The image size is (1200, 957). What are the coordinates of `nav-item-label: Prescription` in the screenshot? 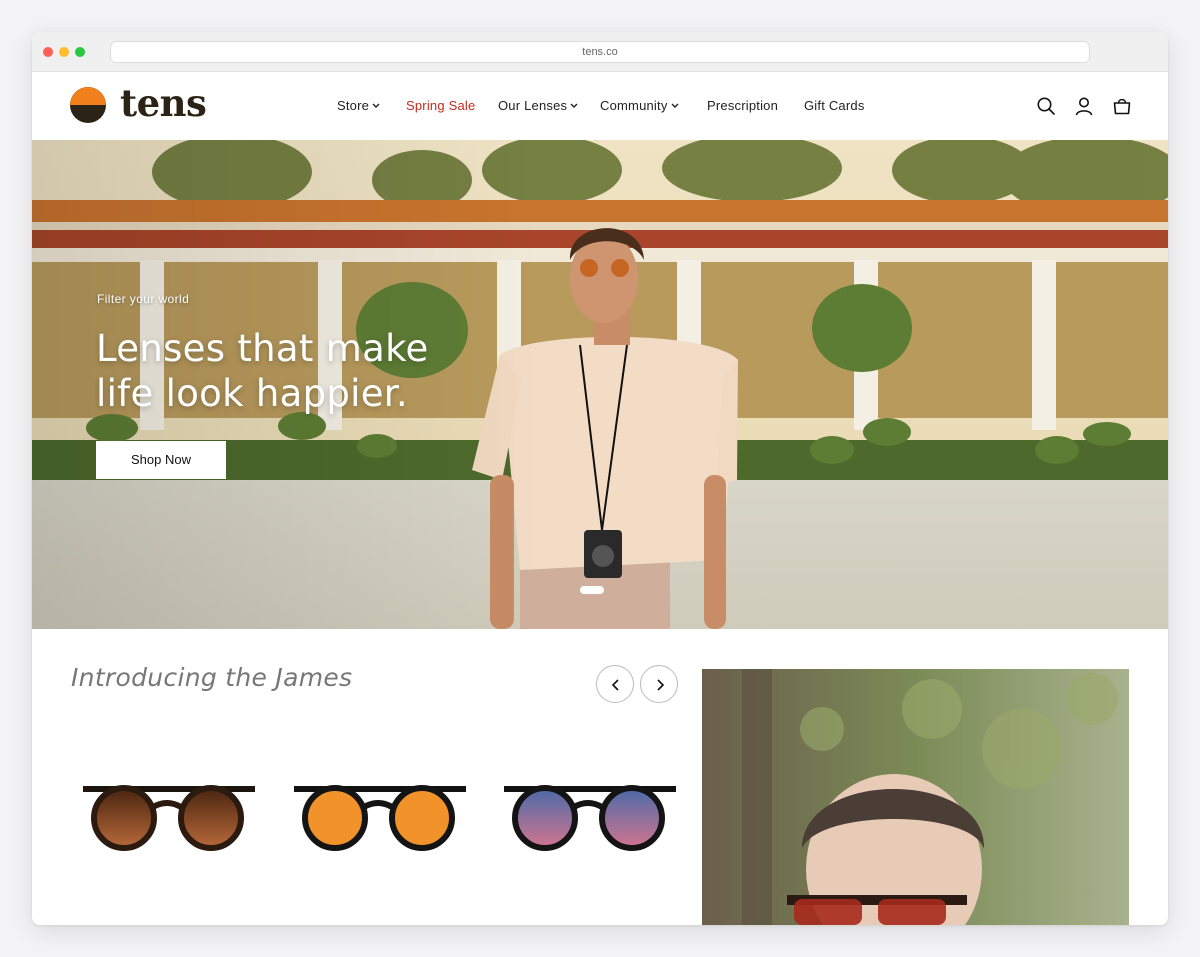 It's located at (743, 105).